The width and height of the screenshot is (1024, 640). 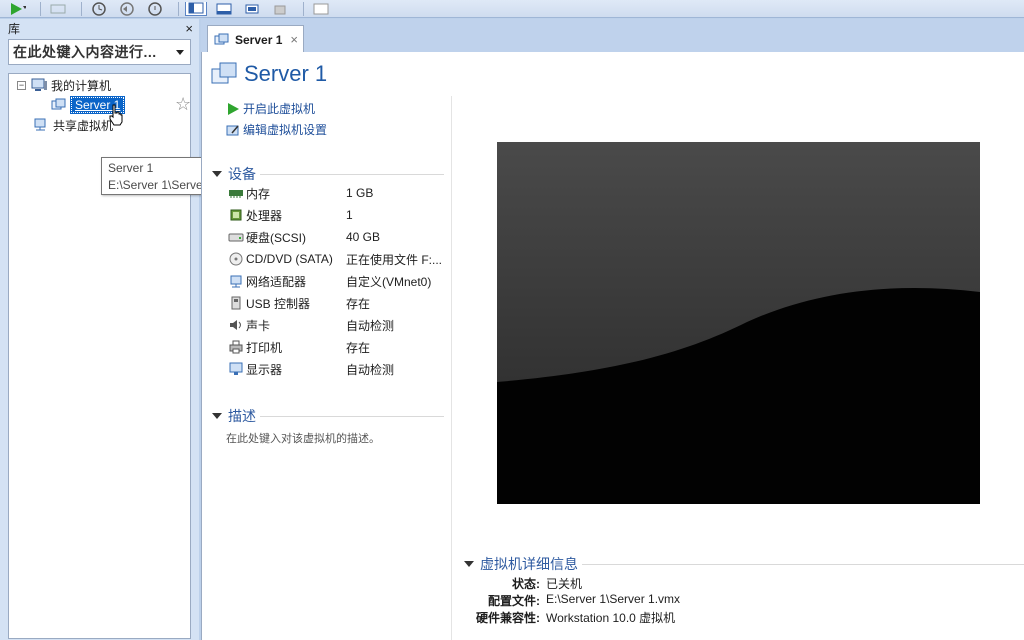 What do you see at coordinates (338, 347) in the screenshot?
I see `device-row-printer: 打印机 存在` at bounding box center [338, 347].